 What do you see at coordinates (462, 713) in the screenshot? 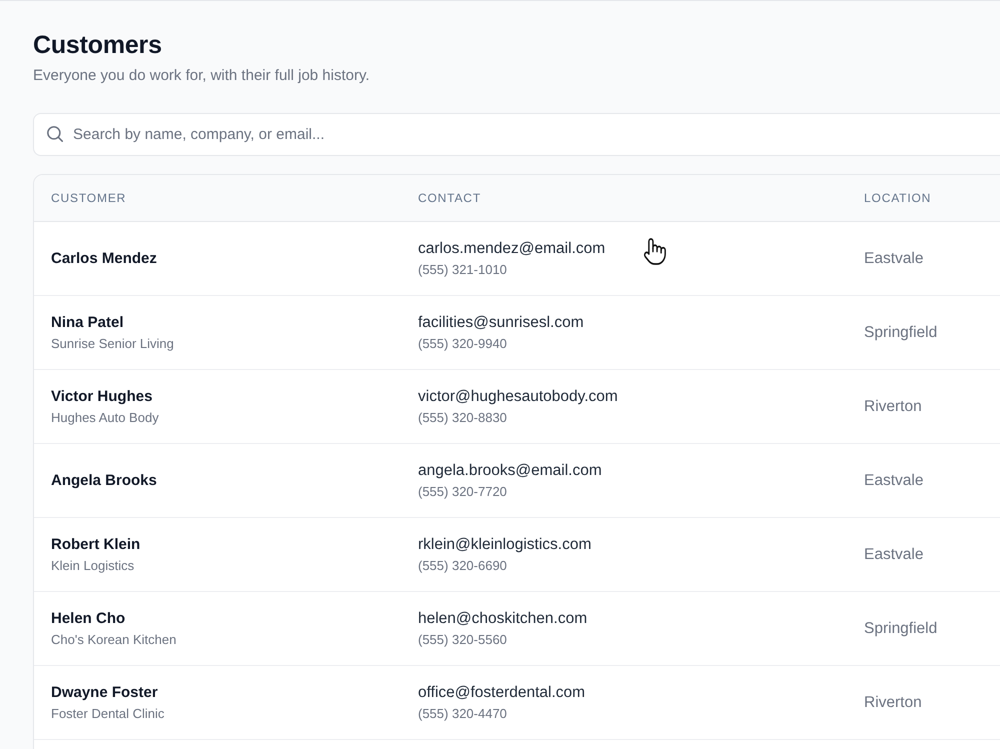
I see `contact-phone: (555) 320-4470` at bounding box center [462, 713].